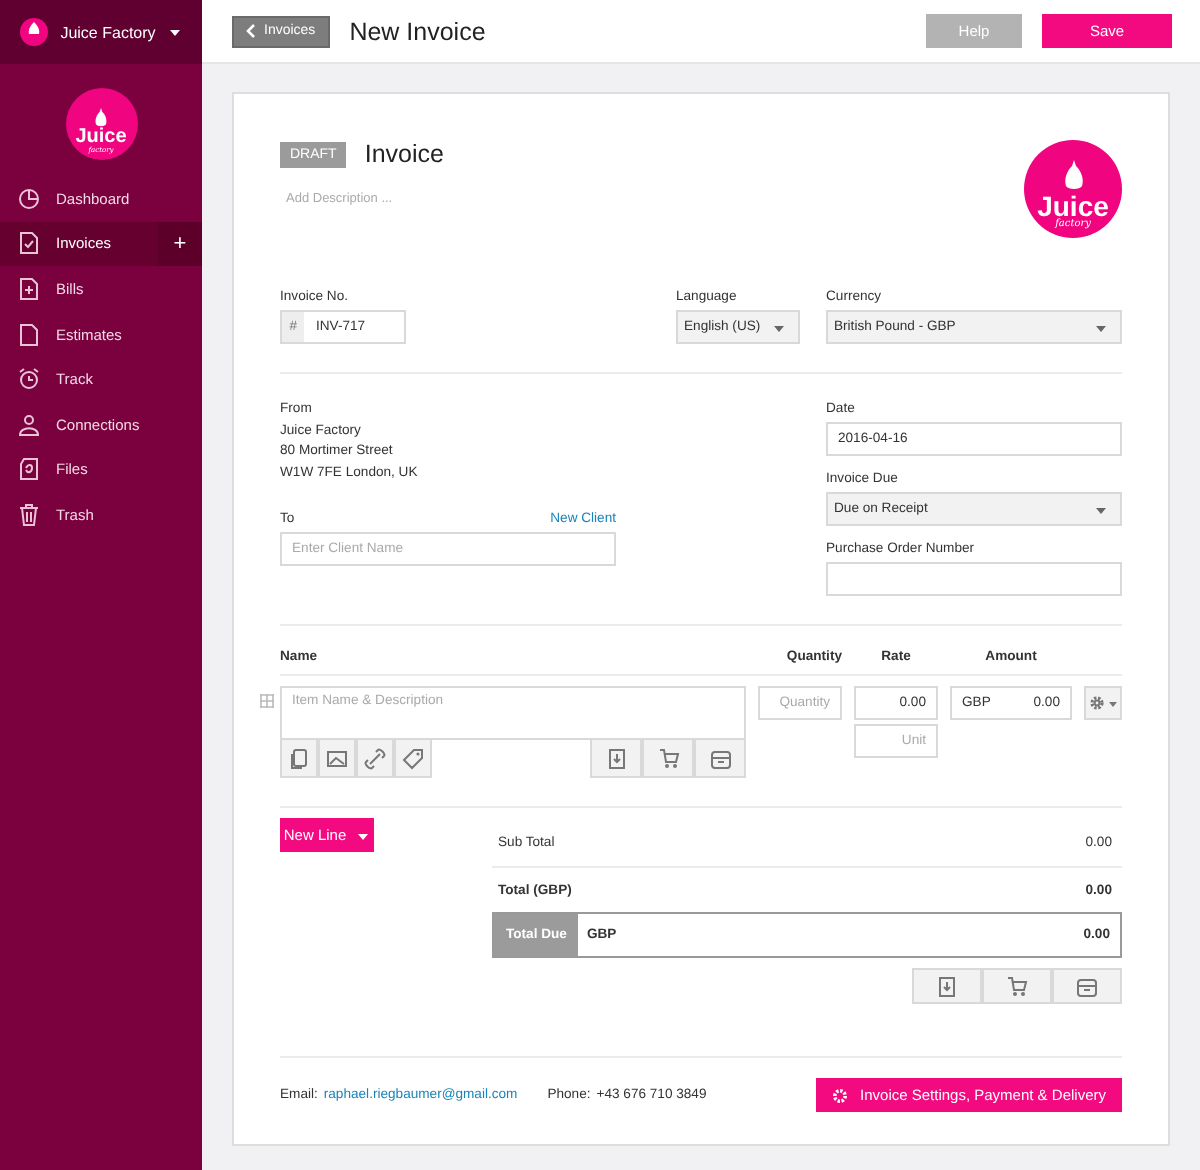  What do you see at coordinates (34, 32) in the screenshot?
I see `logo-icon` at bounding box center [34, 32].